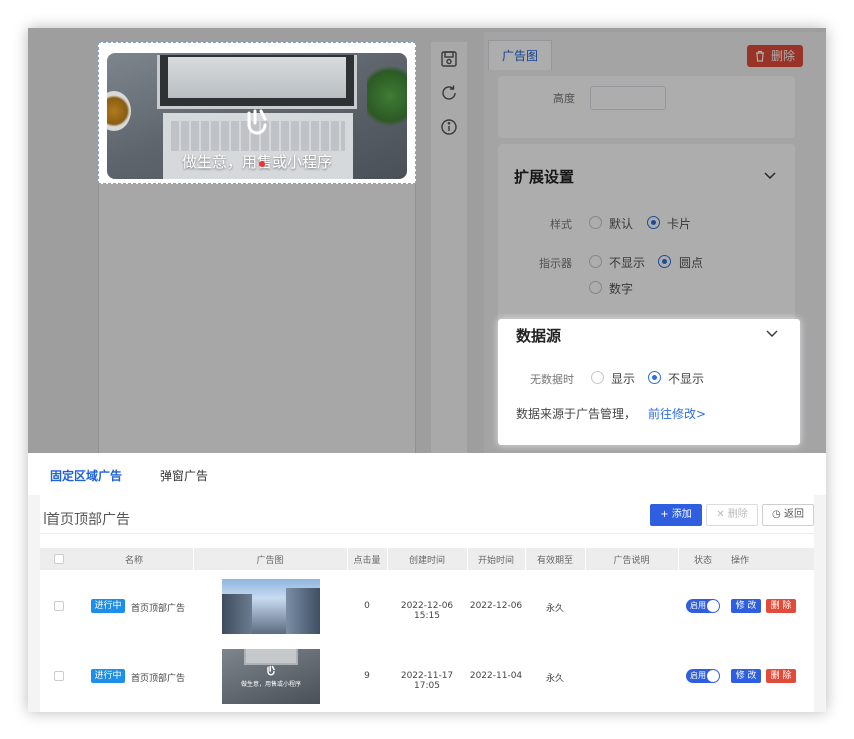 Image resolution: width=854 pixels, height=739 pixels. What do you see at coordinates (496, 606) in the screenshot?
I see `row-start: 2022-12-06` at bounding box center [496, 606].